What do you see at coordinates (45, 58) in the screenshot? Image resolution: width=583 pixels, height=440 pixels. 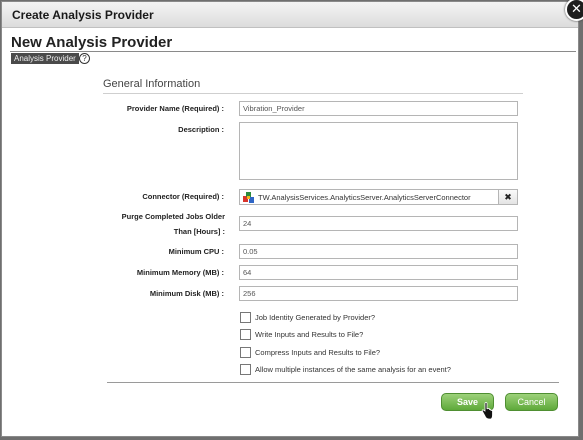 I see `breadcrumb: Analysis Provider` at bounding box center [45, 58].